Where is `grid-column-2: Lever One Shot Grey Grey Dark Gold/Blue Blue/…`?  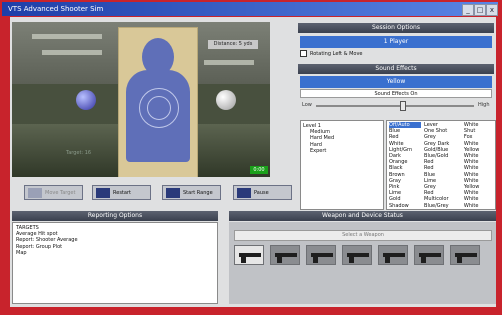 grid-column-2: Lever One Shot Grey Grey Dark Gold/Blue Blue/… is located at coordinates (442, 166).